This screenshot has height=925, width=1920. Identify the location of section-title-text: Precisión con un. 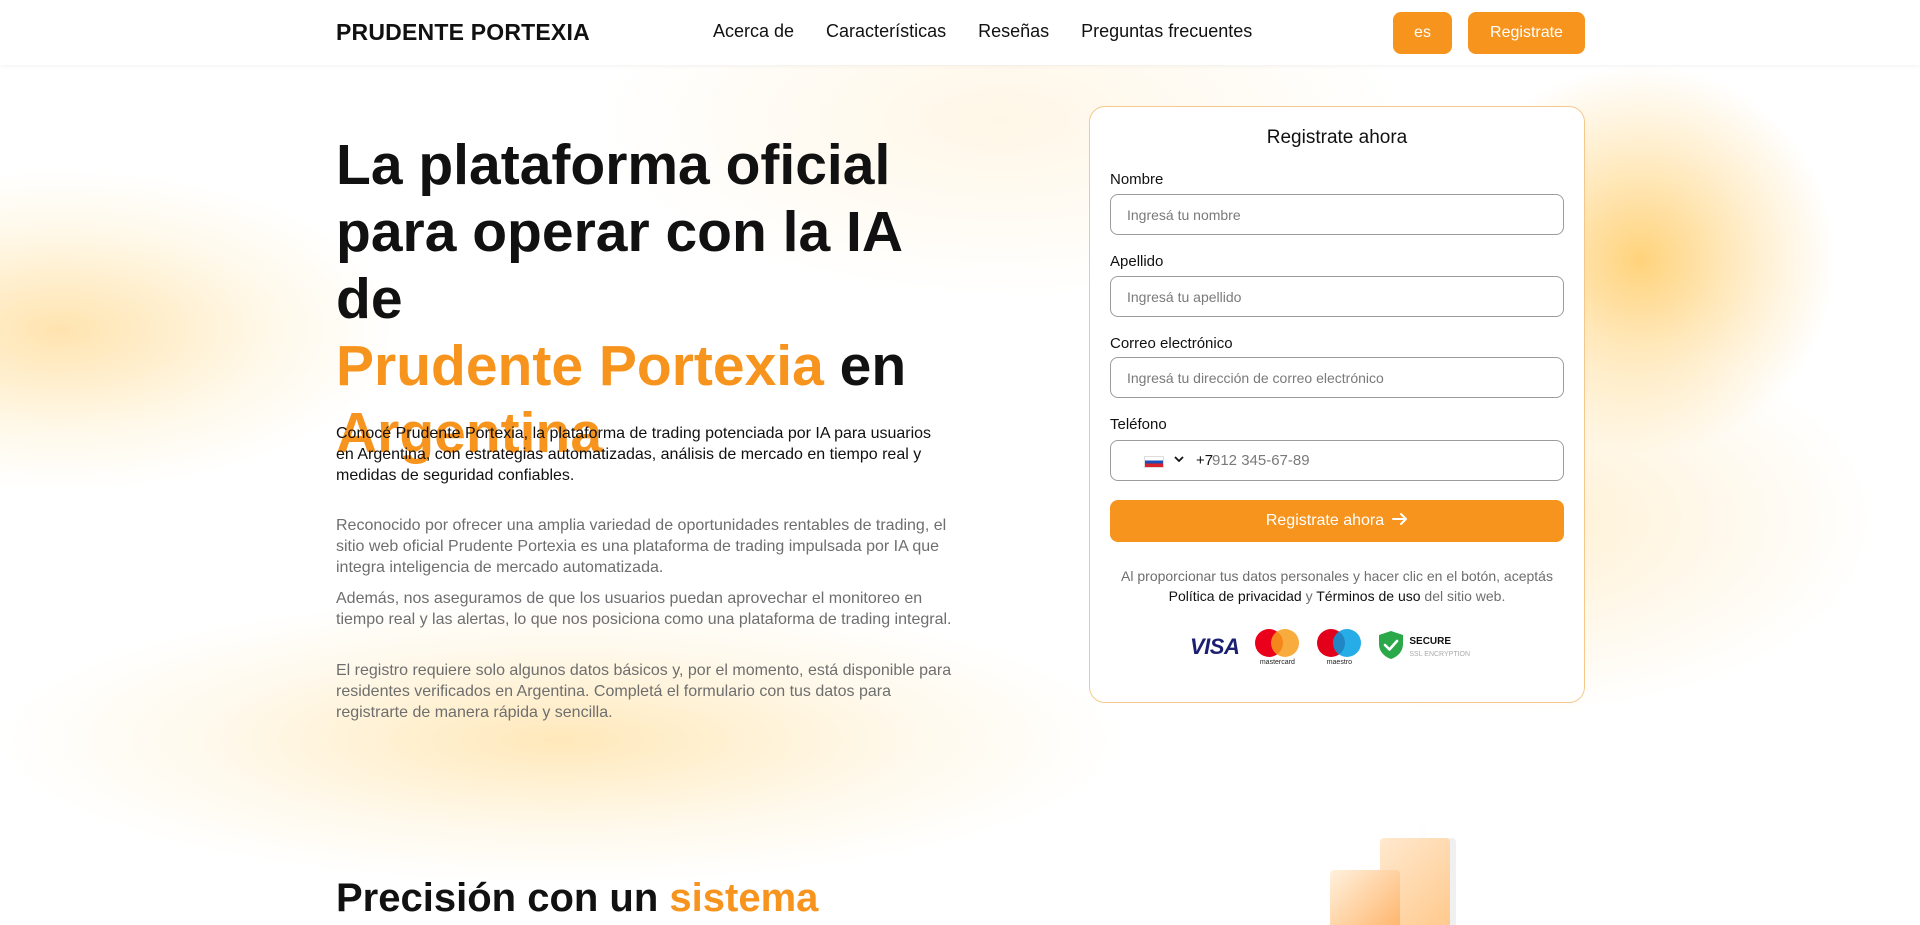
(503, 898).